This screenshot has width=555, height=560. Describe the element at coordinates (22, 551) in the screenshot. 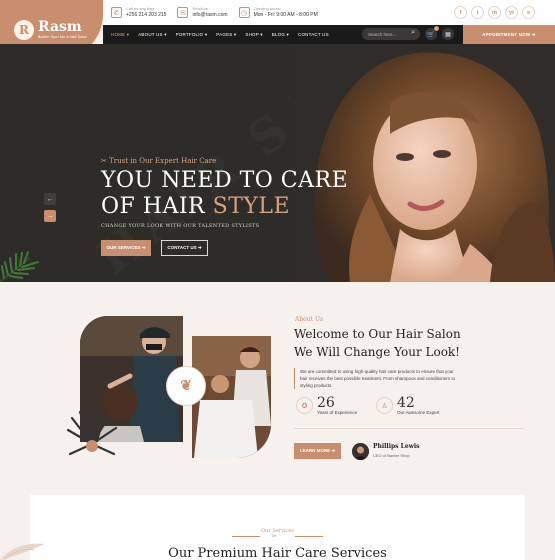

I see `leaf-decoration` at that location.